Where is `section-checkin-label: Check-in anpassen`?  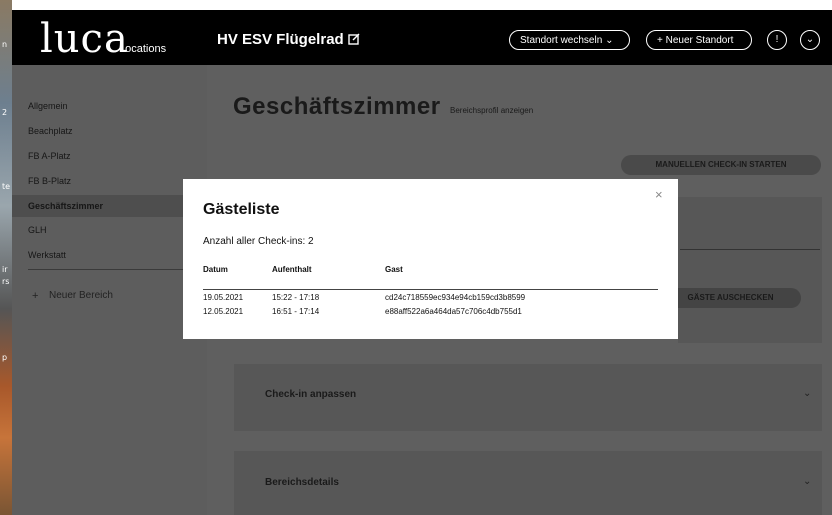 section-checkin-label: Check-in anpassen is located at coordinates (311, 394).